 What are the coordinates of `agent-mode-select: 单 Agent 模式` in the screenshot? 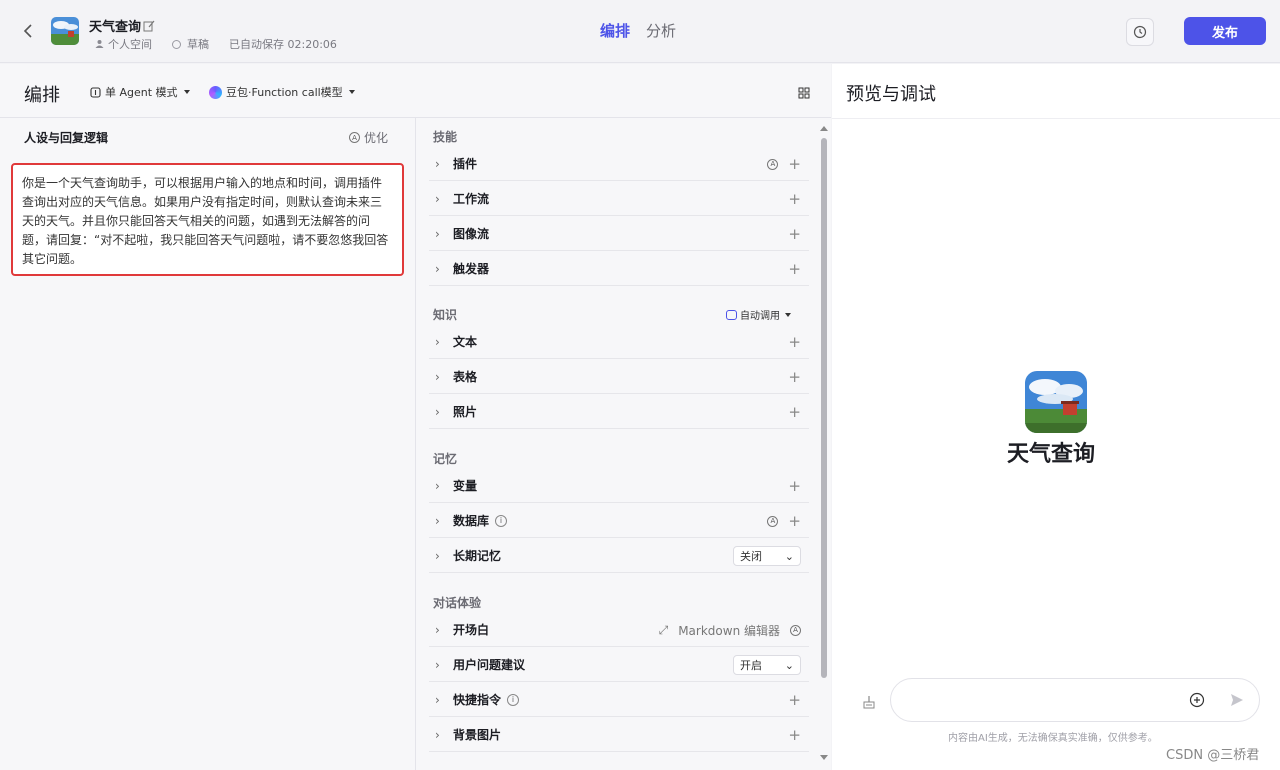 It's located at (140, 92).